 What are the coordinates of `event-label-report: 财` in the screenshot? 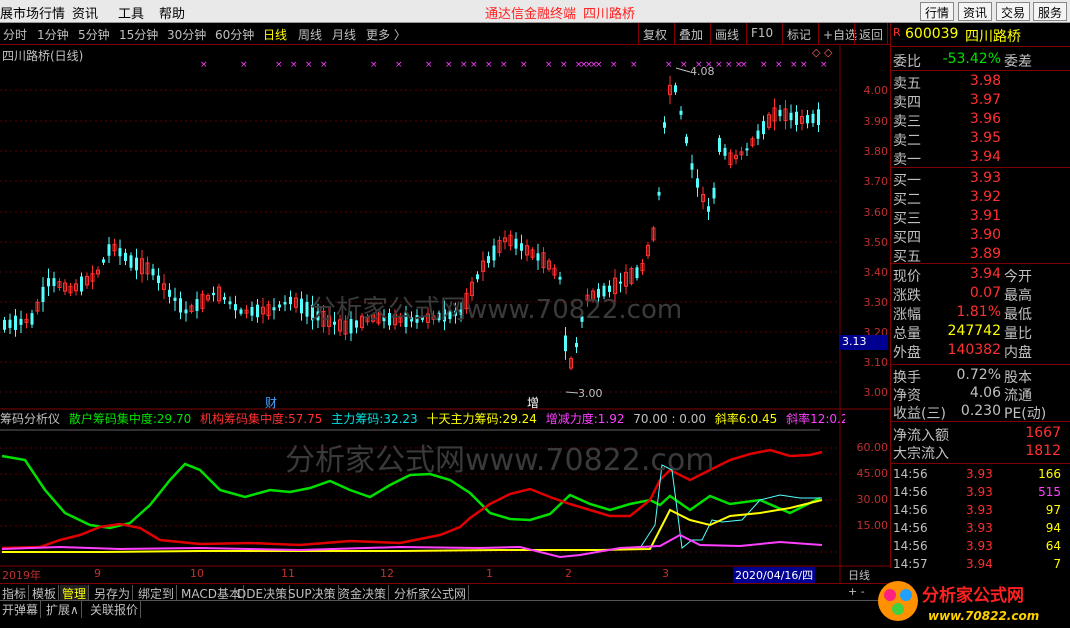 It's located at (271, 403).